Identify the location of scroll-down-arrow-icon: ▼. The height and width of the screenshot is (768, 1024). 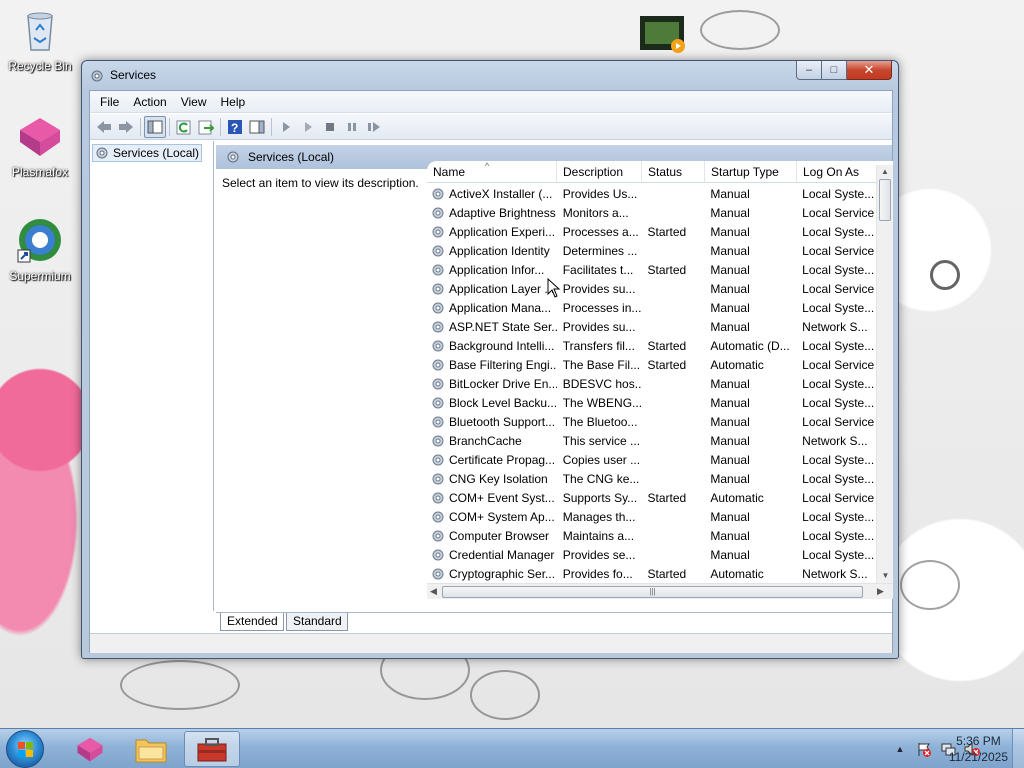
(885, 576).